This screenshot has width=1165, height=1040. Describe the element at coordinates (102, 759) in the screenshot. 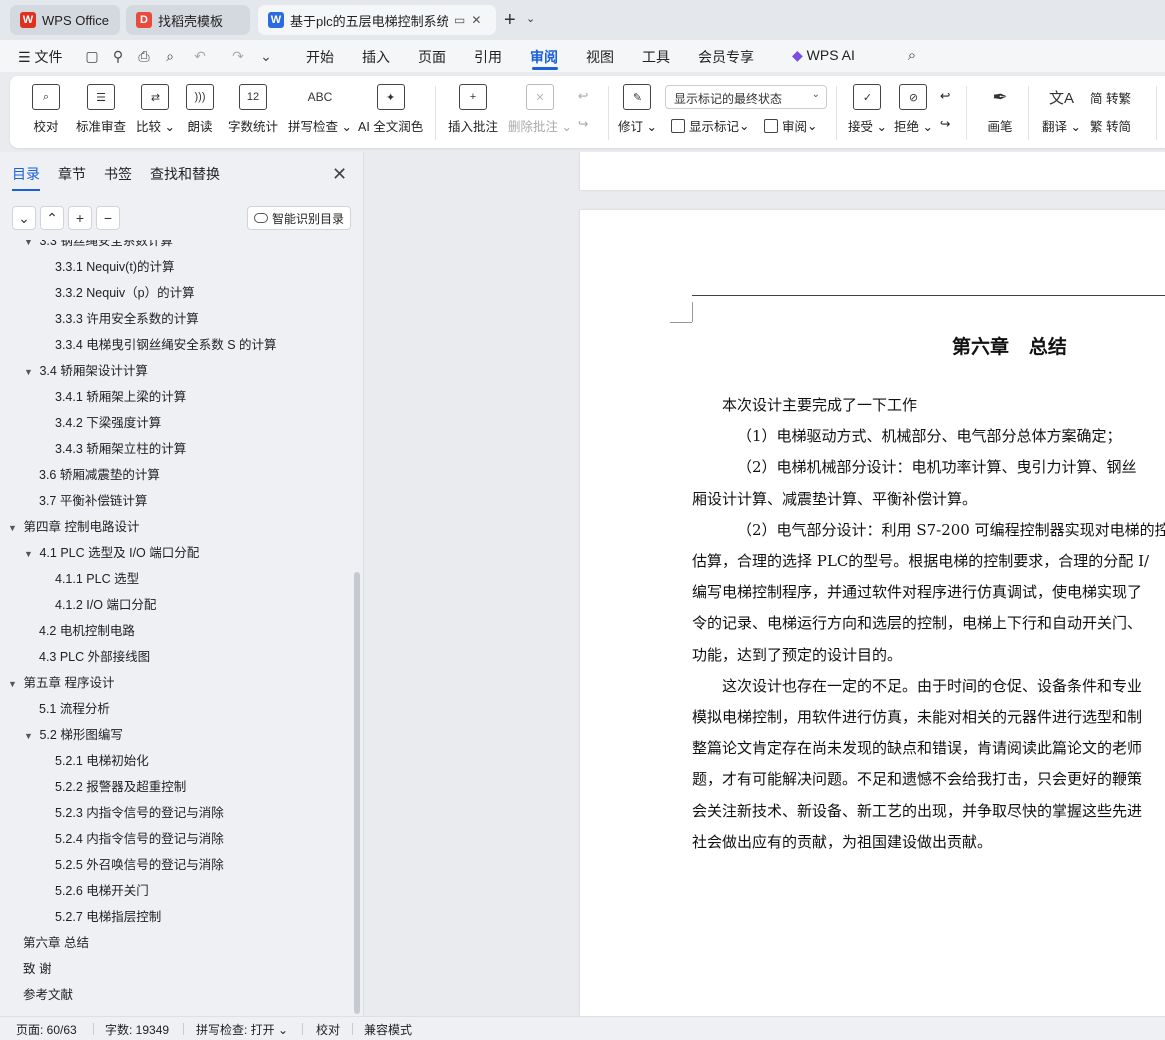

I see `toc-item: 5.2.1 电梯初始化` at that location.